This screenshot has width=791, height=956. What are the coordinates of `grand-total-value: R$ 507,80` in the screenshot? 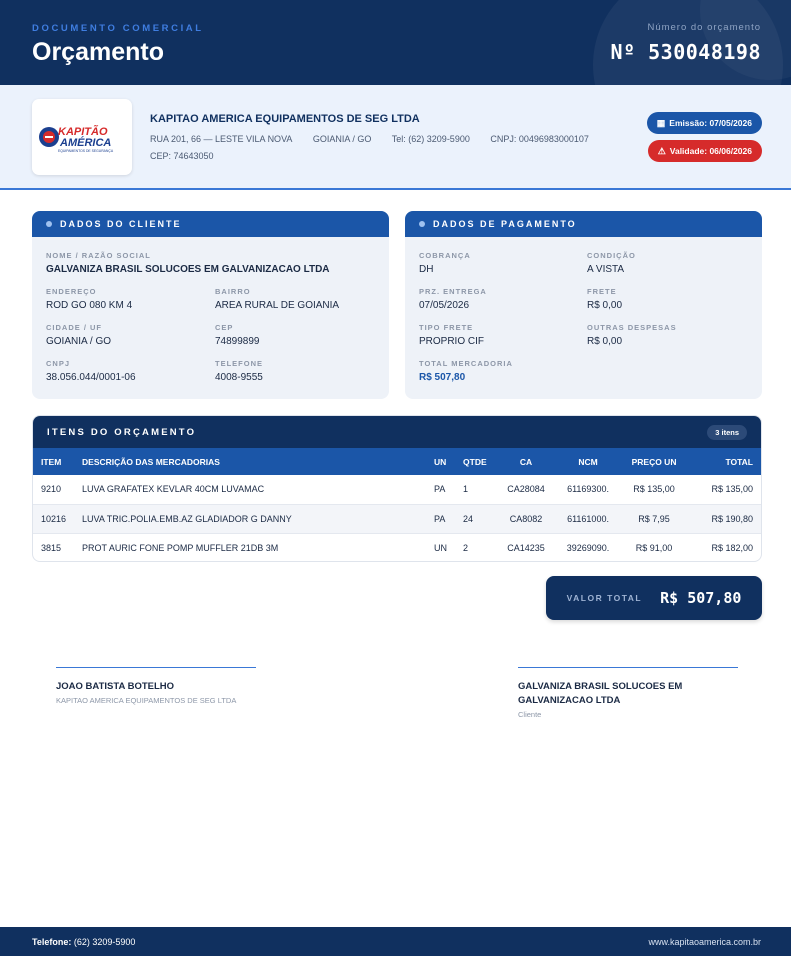 It's located at (701, 598).